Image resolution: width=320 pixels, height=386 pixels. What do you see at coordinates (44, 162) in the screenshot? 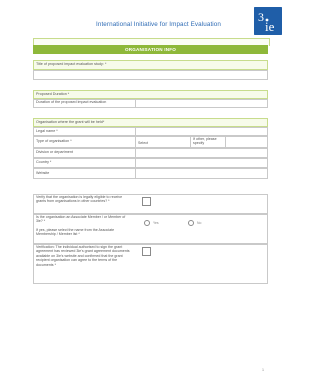
I see `country-label: Country *` at bounding box center [44, 162].